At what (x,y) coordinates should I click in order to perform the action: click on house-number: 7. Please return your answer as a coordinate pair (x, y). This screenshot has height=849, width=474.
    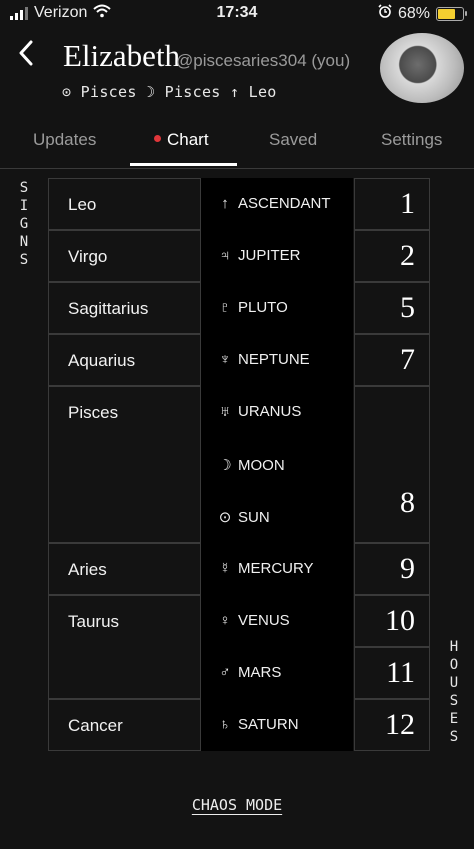
    Looking at the image, I should click on (407, 359).